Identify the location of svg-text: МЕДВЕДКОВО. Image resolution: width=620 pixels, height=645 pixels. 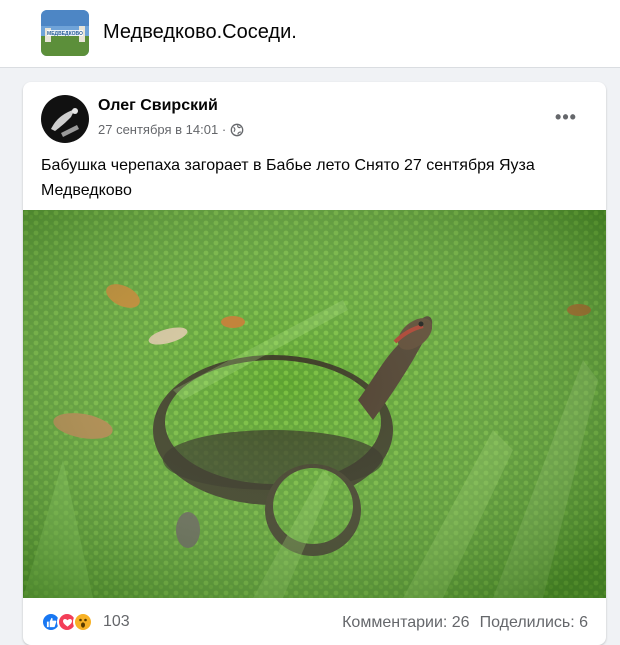
(65, 34).